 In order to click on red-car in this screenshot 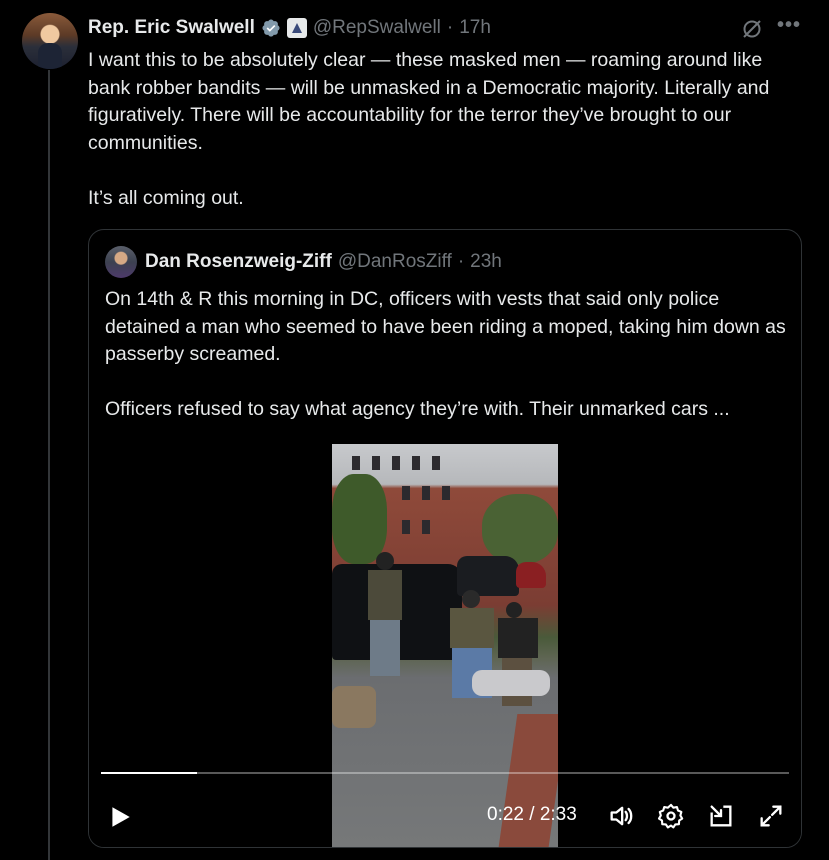, I will do `click(531, 575)`.